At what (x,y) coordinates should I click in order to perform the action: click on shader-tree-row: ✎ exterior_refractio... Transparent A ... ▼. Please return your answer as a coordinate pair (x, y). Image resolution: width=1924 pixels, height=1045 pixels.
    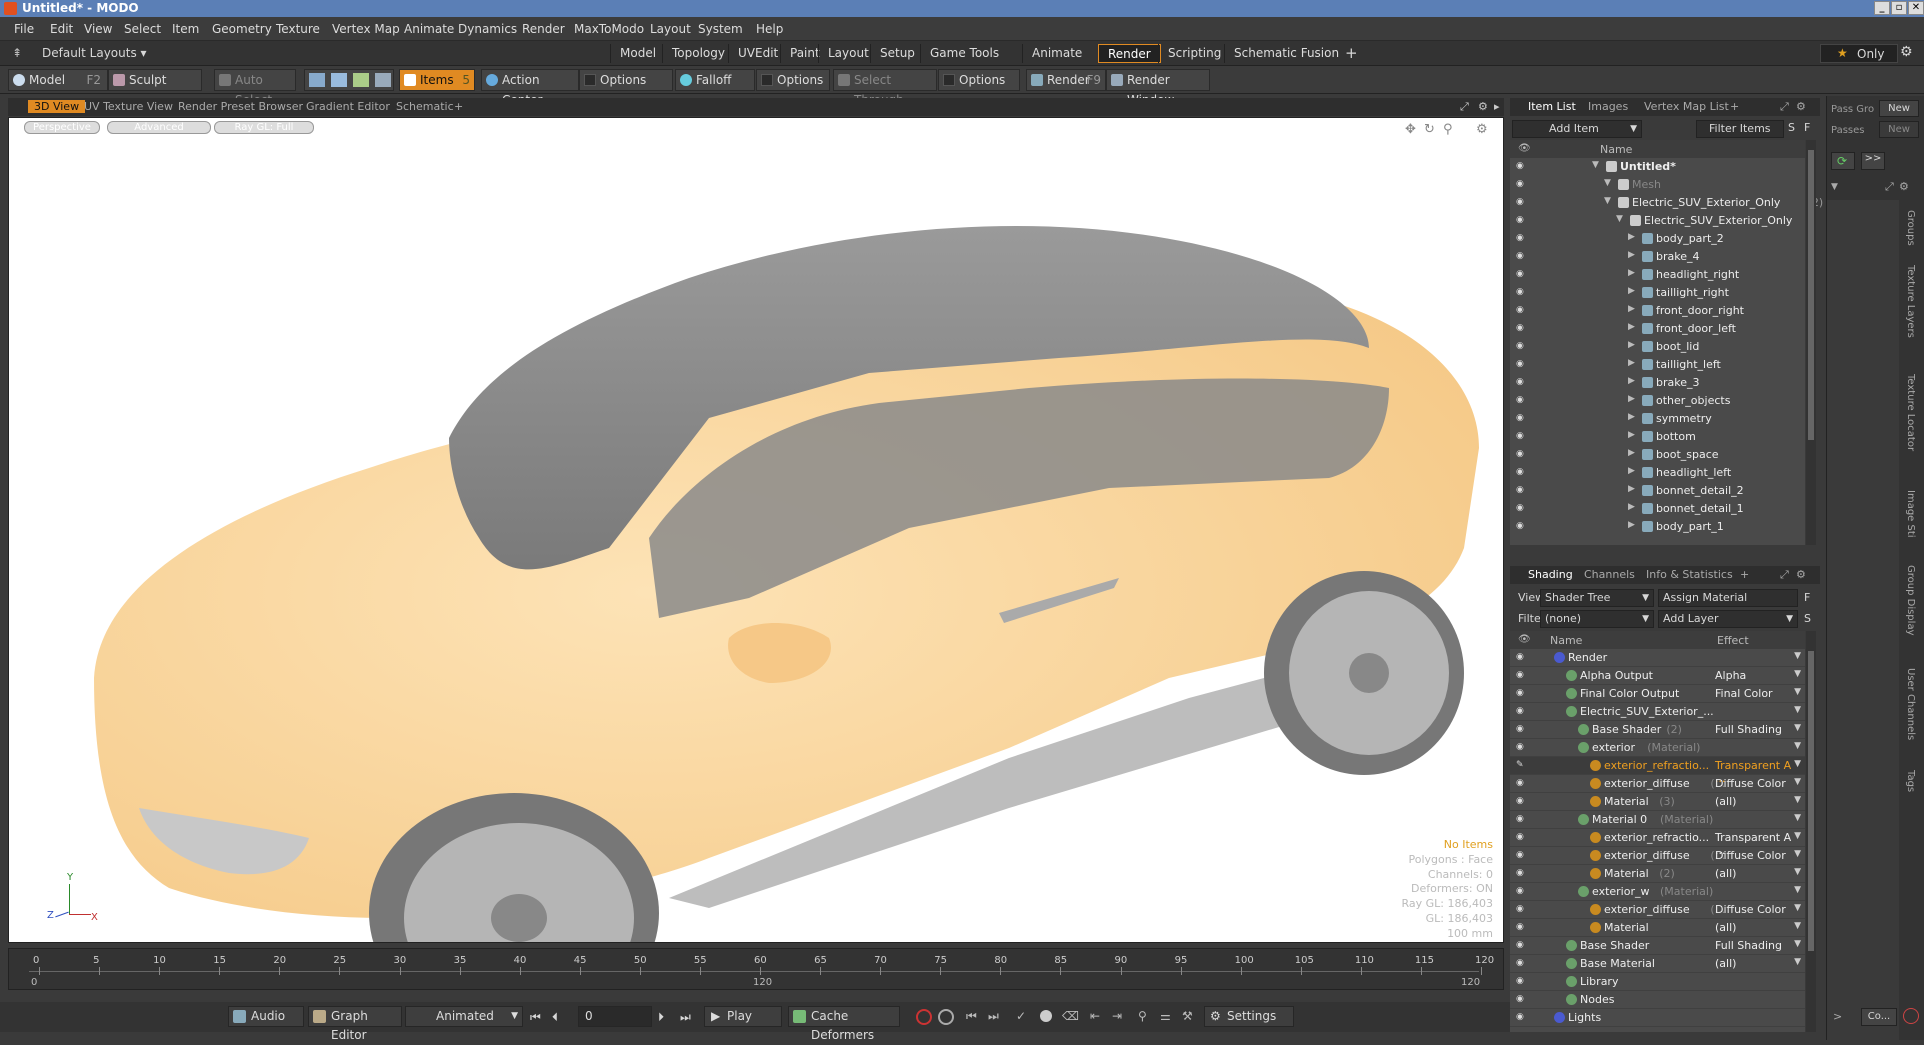
    Looking at the image, I should click on (1657, 771).